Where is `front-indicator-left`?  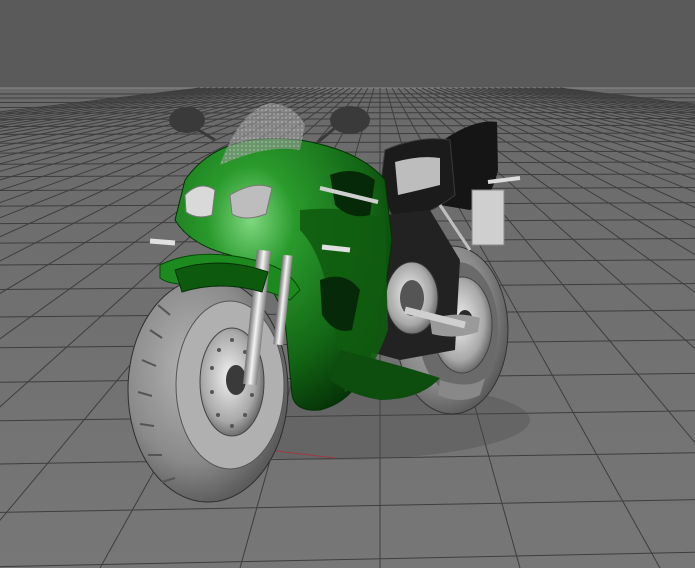 front-indicator-left is located at coordinates (162, 242).